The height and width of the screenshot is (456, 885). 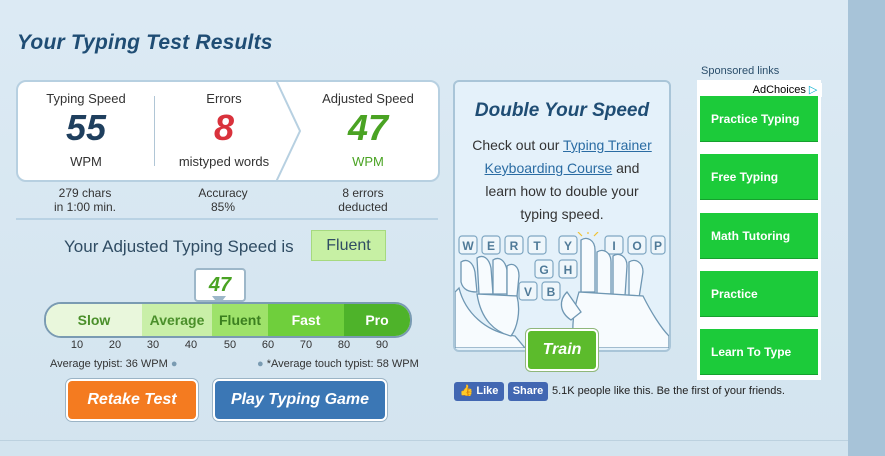 I want to click on promo-text-and: and, so click(x=626, y=168).